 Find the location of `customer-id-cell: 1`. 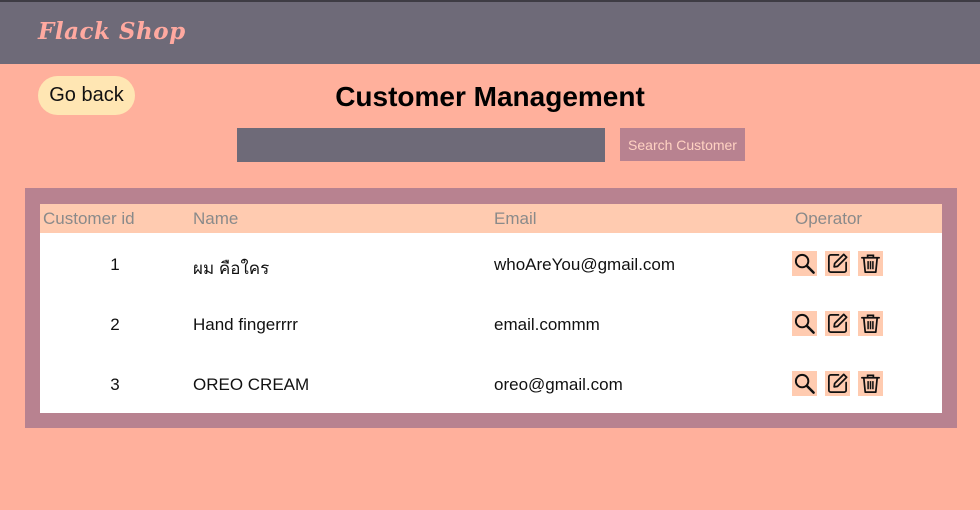

customer-id-cell: 1 is located at coordinates (115, 264).